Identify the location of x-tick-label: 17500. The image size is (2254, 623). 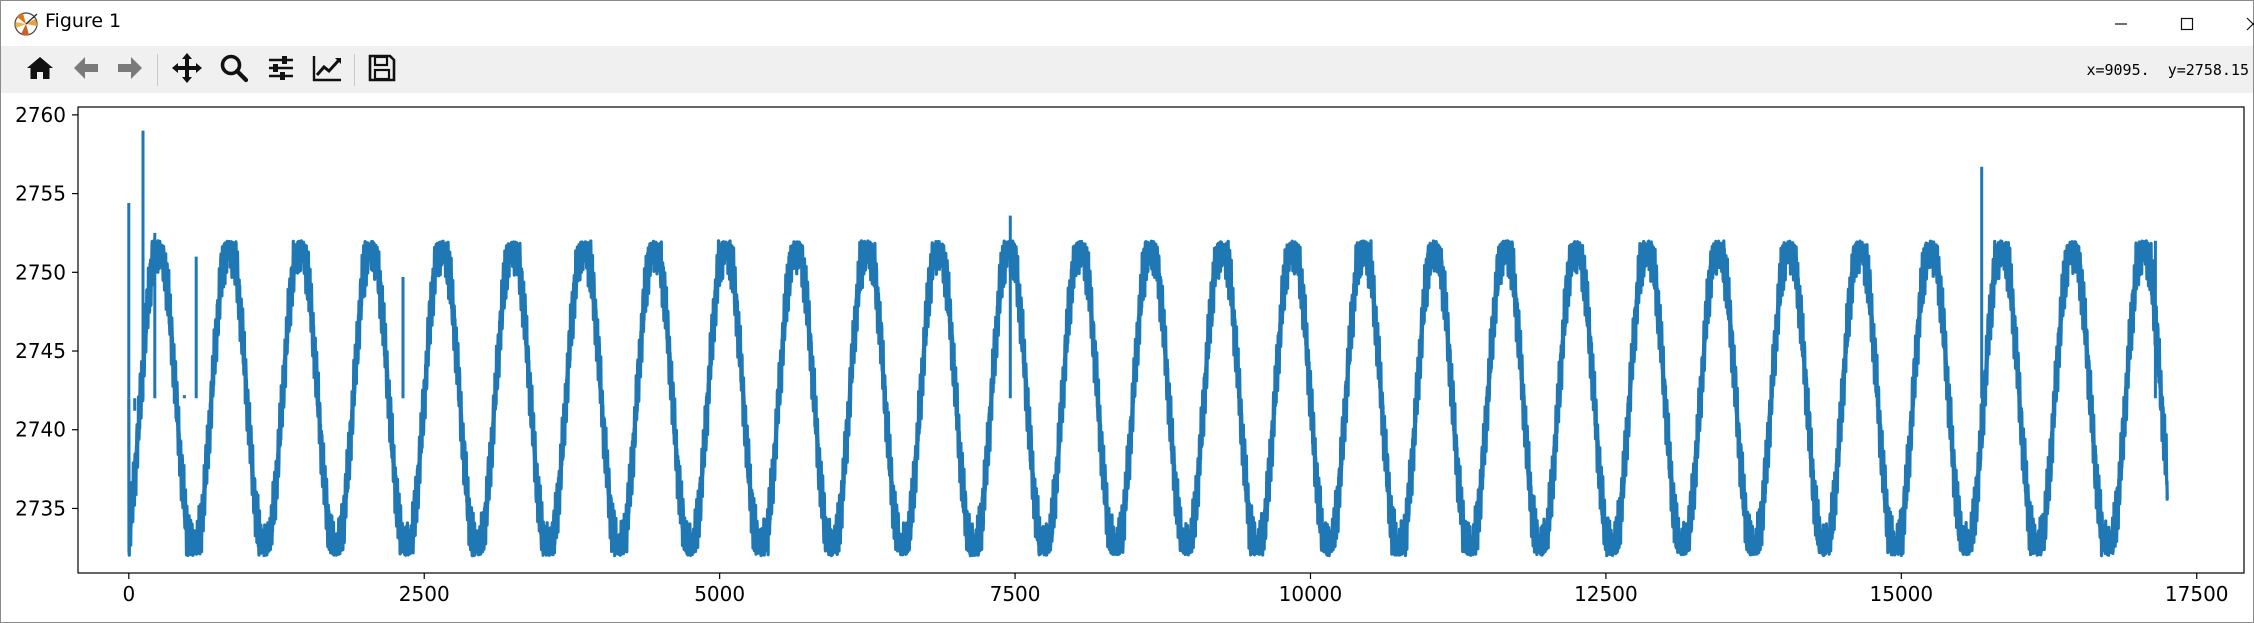
(2197, 594).